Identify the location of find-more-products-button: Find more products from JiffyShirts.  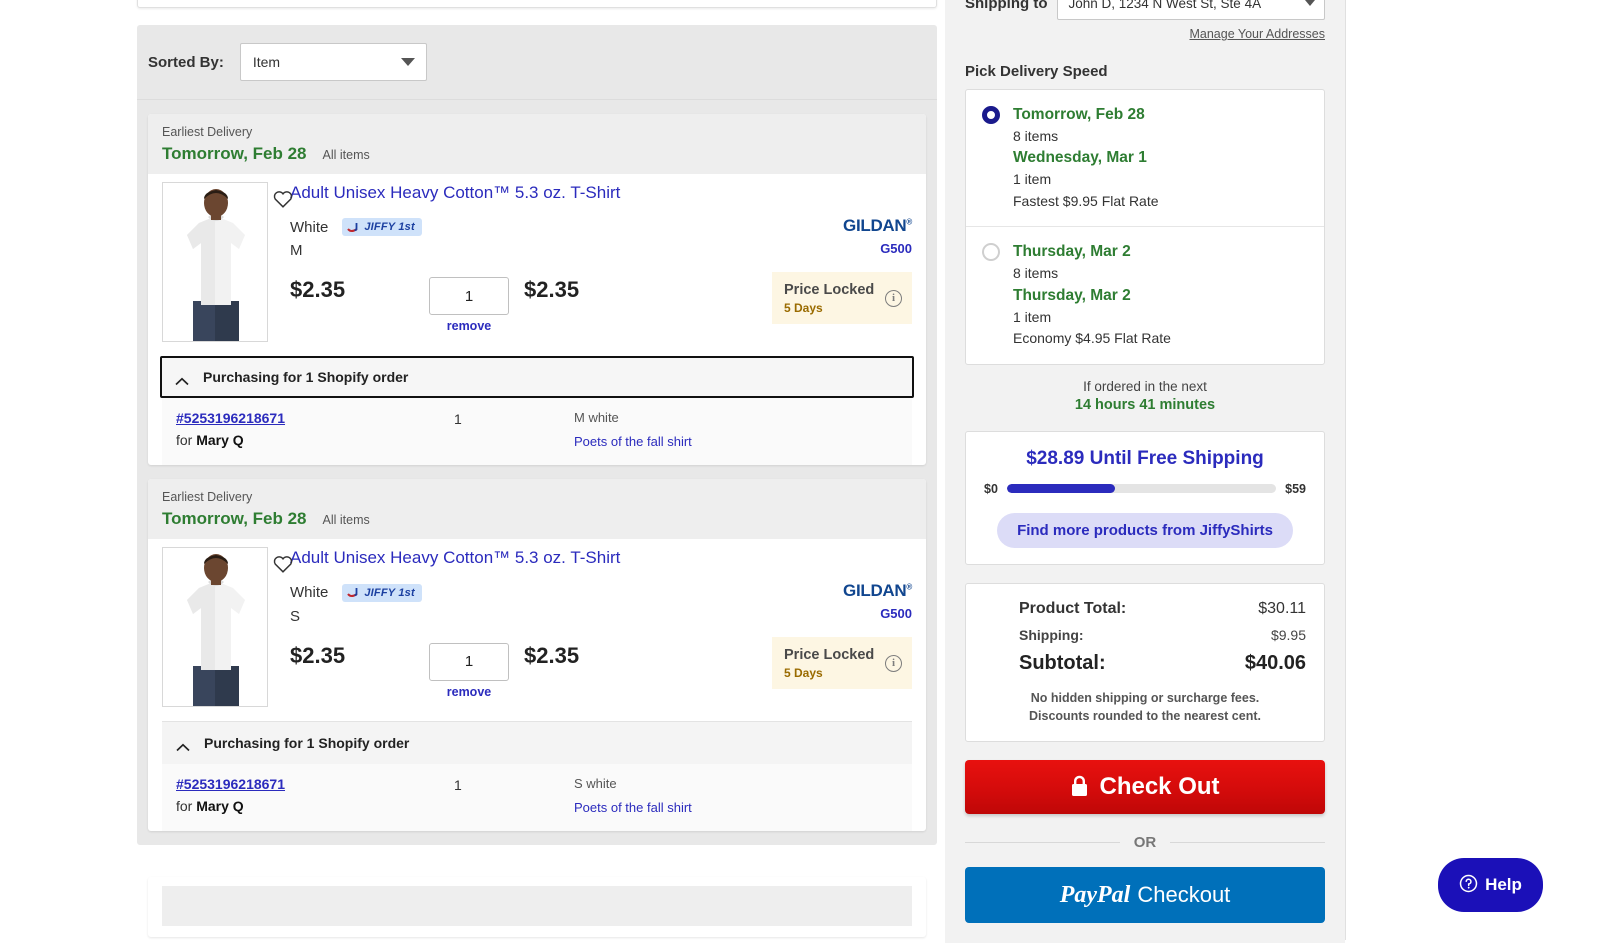
(1145, 530).